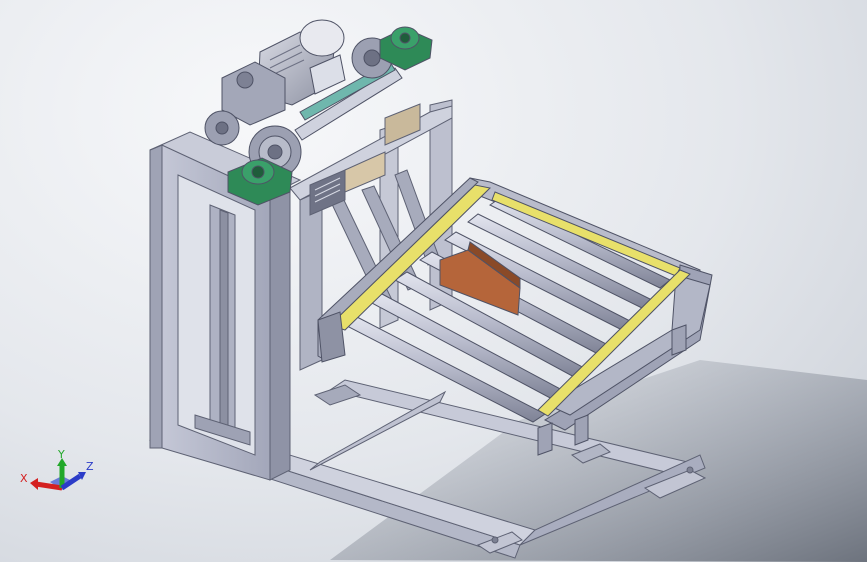  Describe the element at coordinates (34, 484) in the screenshot. I see `triad-x-arrowhead` at that location.